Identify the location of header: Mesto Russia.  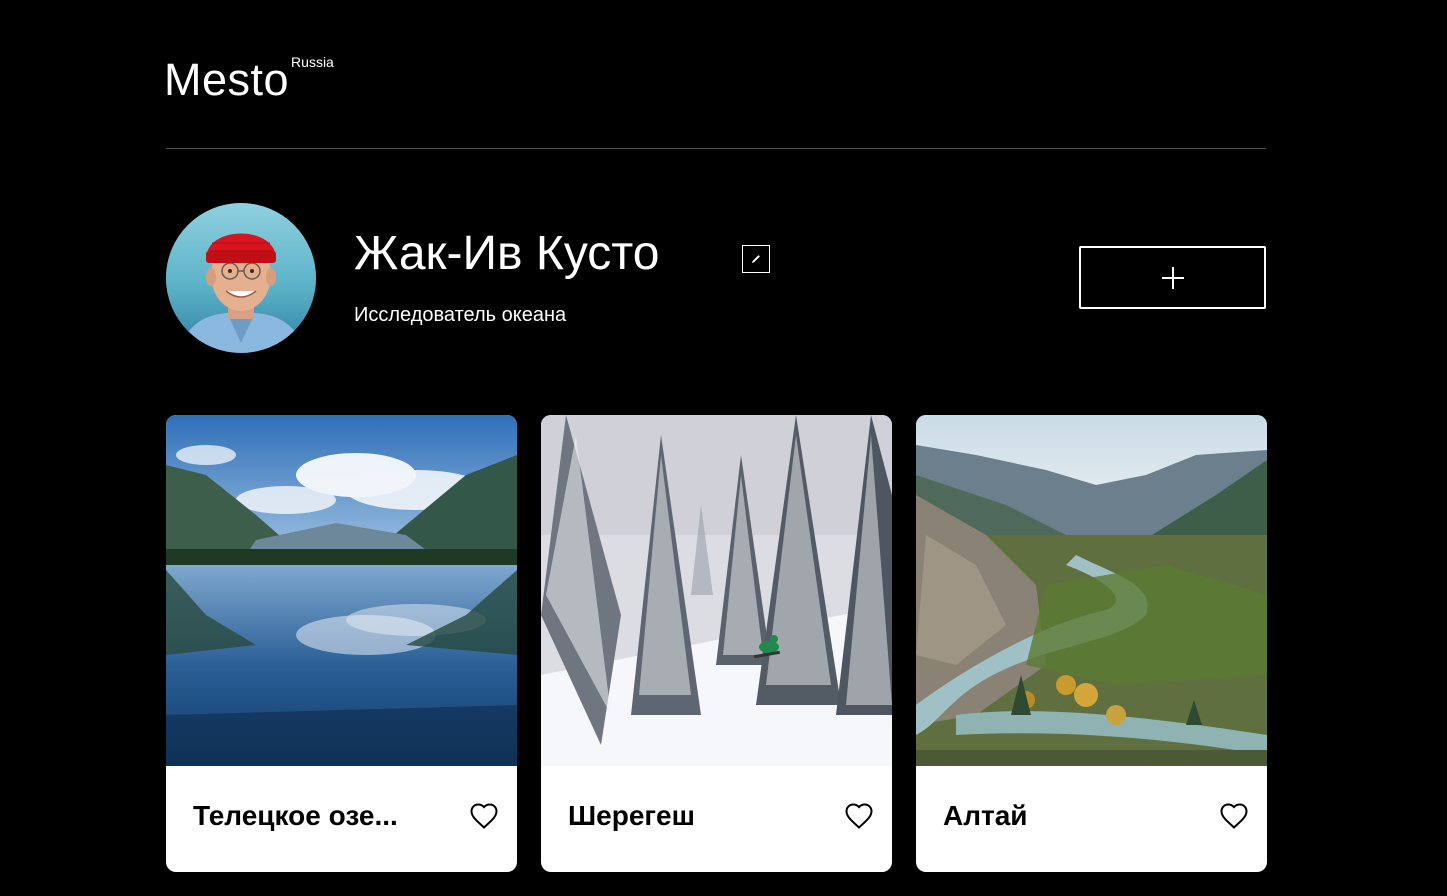
(715, 74).